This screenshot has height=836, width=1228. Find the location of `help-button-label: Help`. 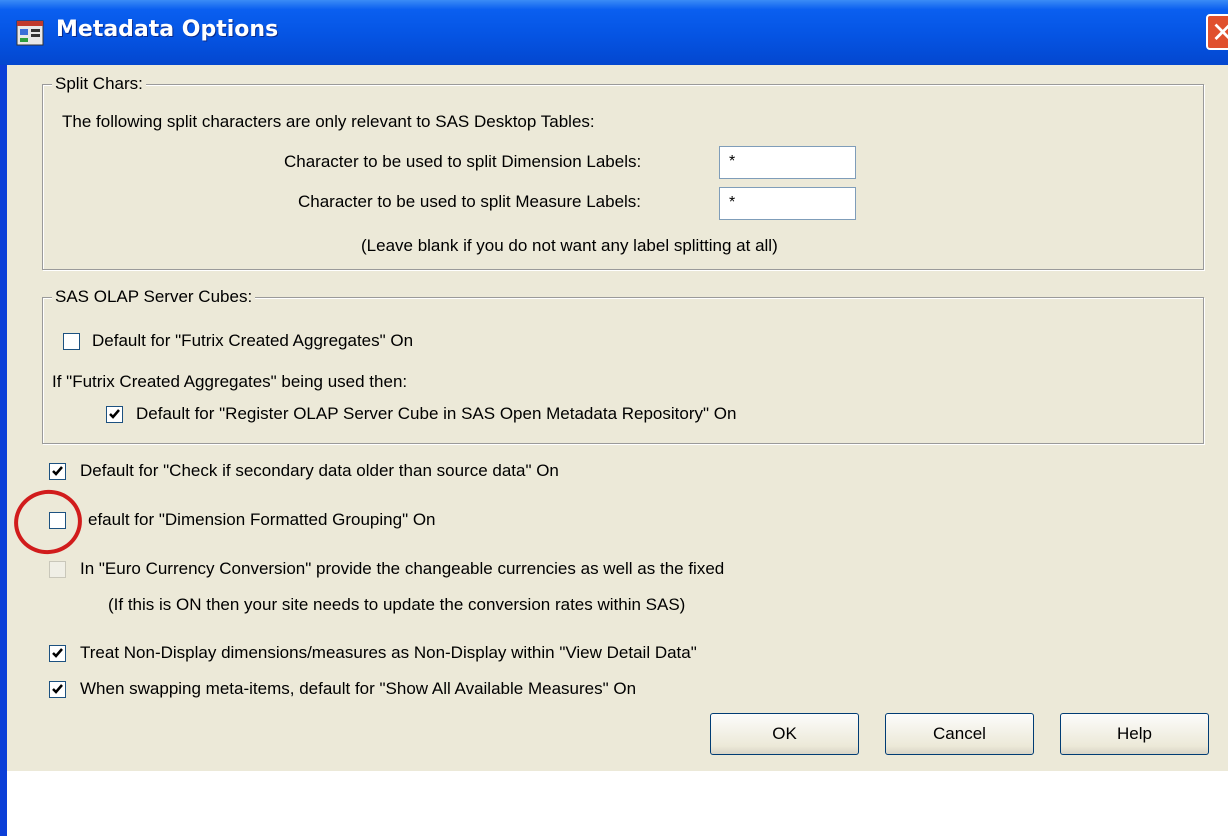

help-button-label: Help is located at coordinates (1134, 733).